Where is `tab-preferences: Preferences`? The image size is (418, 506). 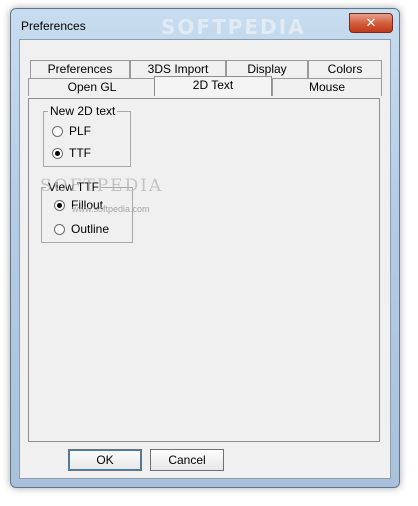
tab-preferences: Preferences is located at coordinates (80, 69).